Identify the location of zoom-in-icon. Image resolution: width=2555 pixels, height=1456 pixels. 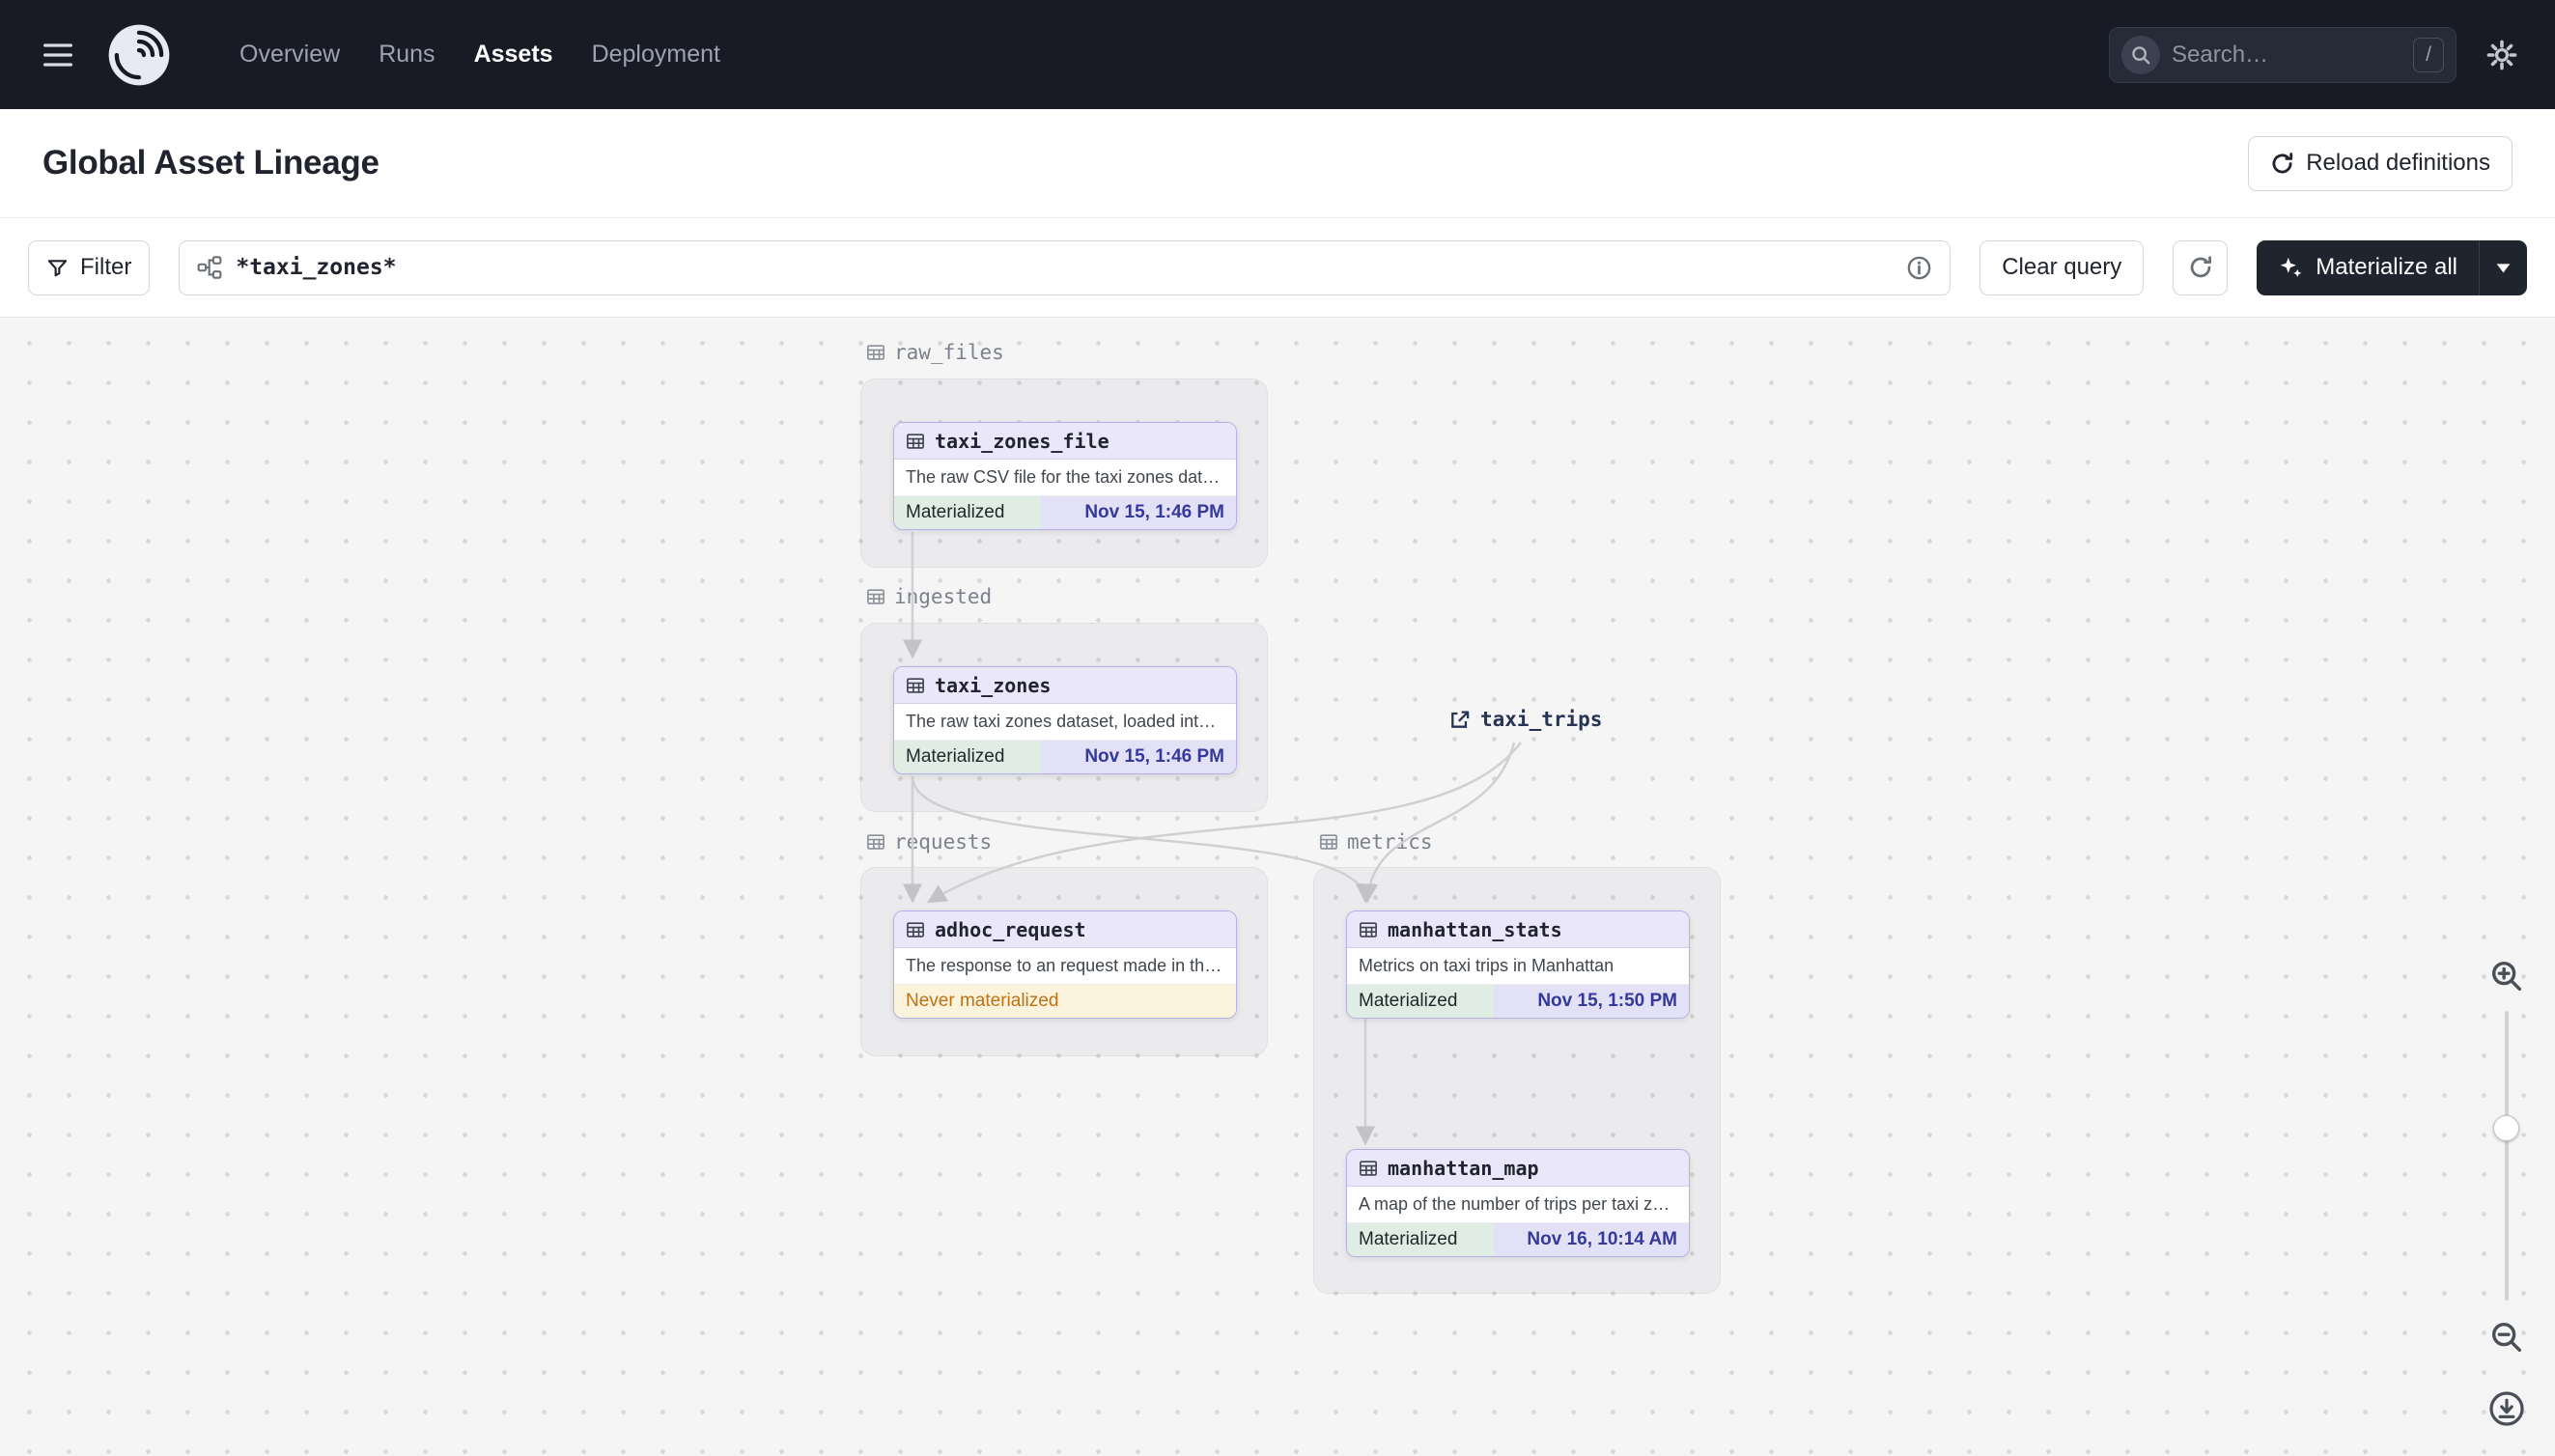
(2506, 976).